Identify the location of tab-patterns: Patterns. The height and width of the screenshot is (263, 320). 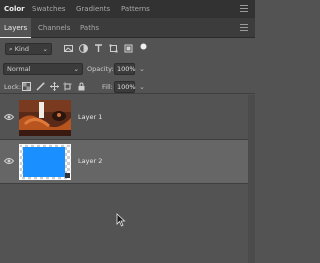
(135, 9).